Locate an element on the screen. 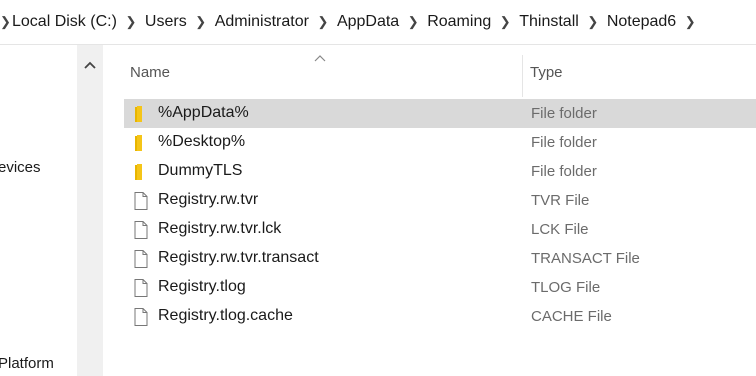 This screenshot has width=756, height=376. list-item: Registry.tlog.cache CACHE File is located at coordinates (440, 316).